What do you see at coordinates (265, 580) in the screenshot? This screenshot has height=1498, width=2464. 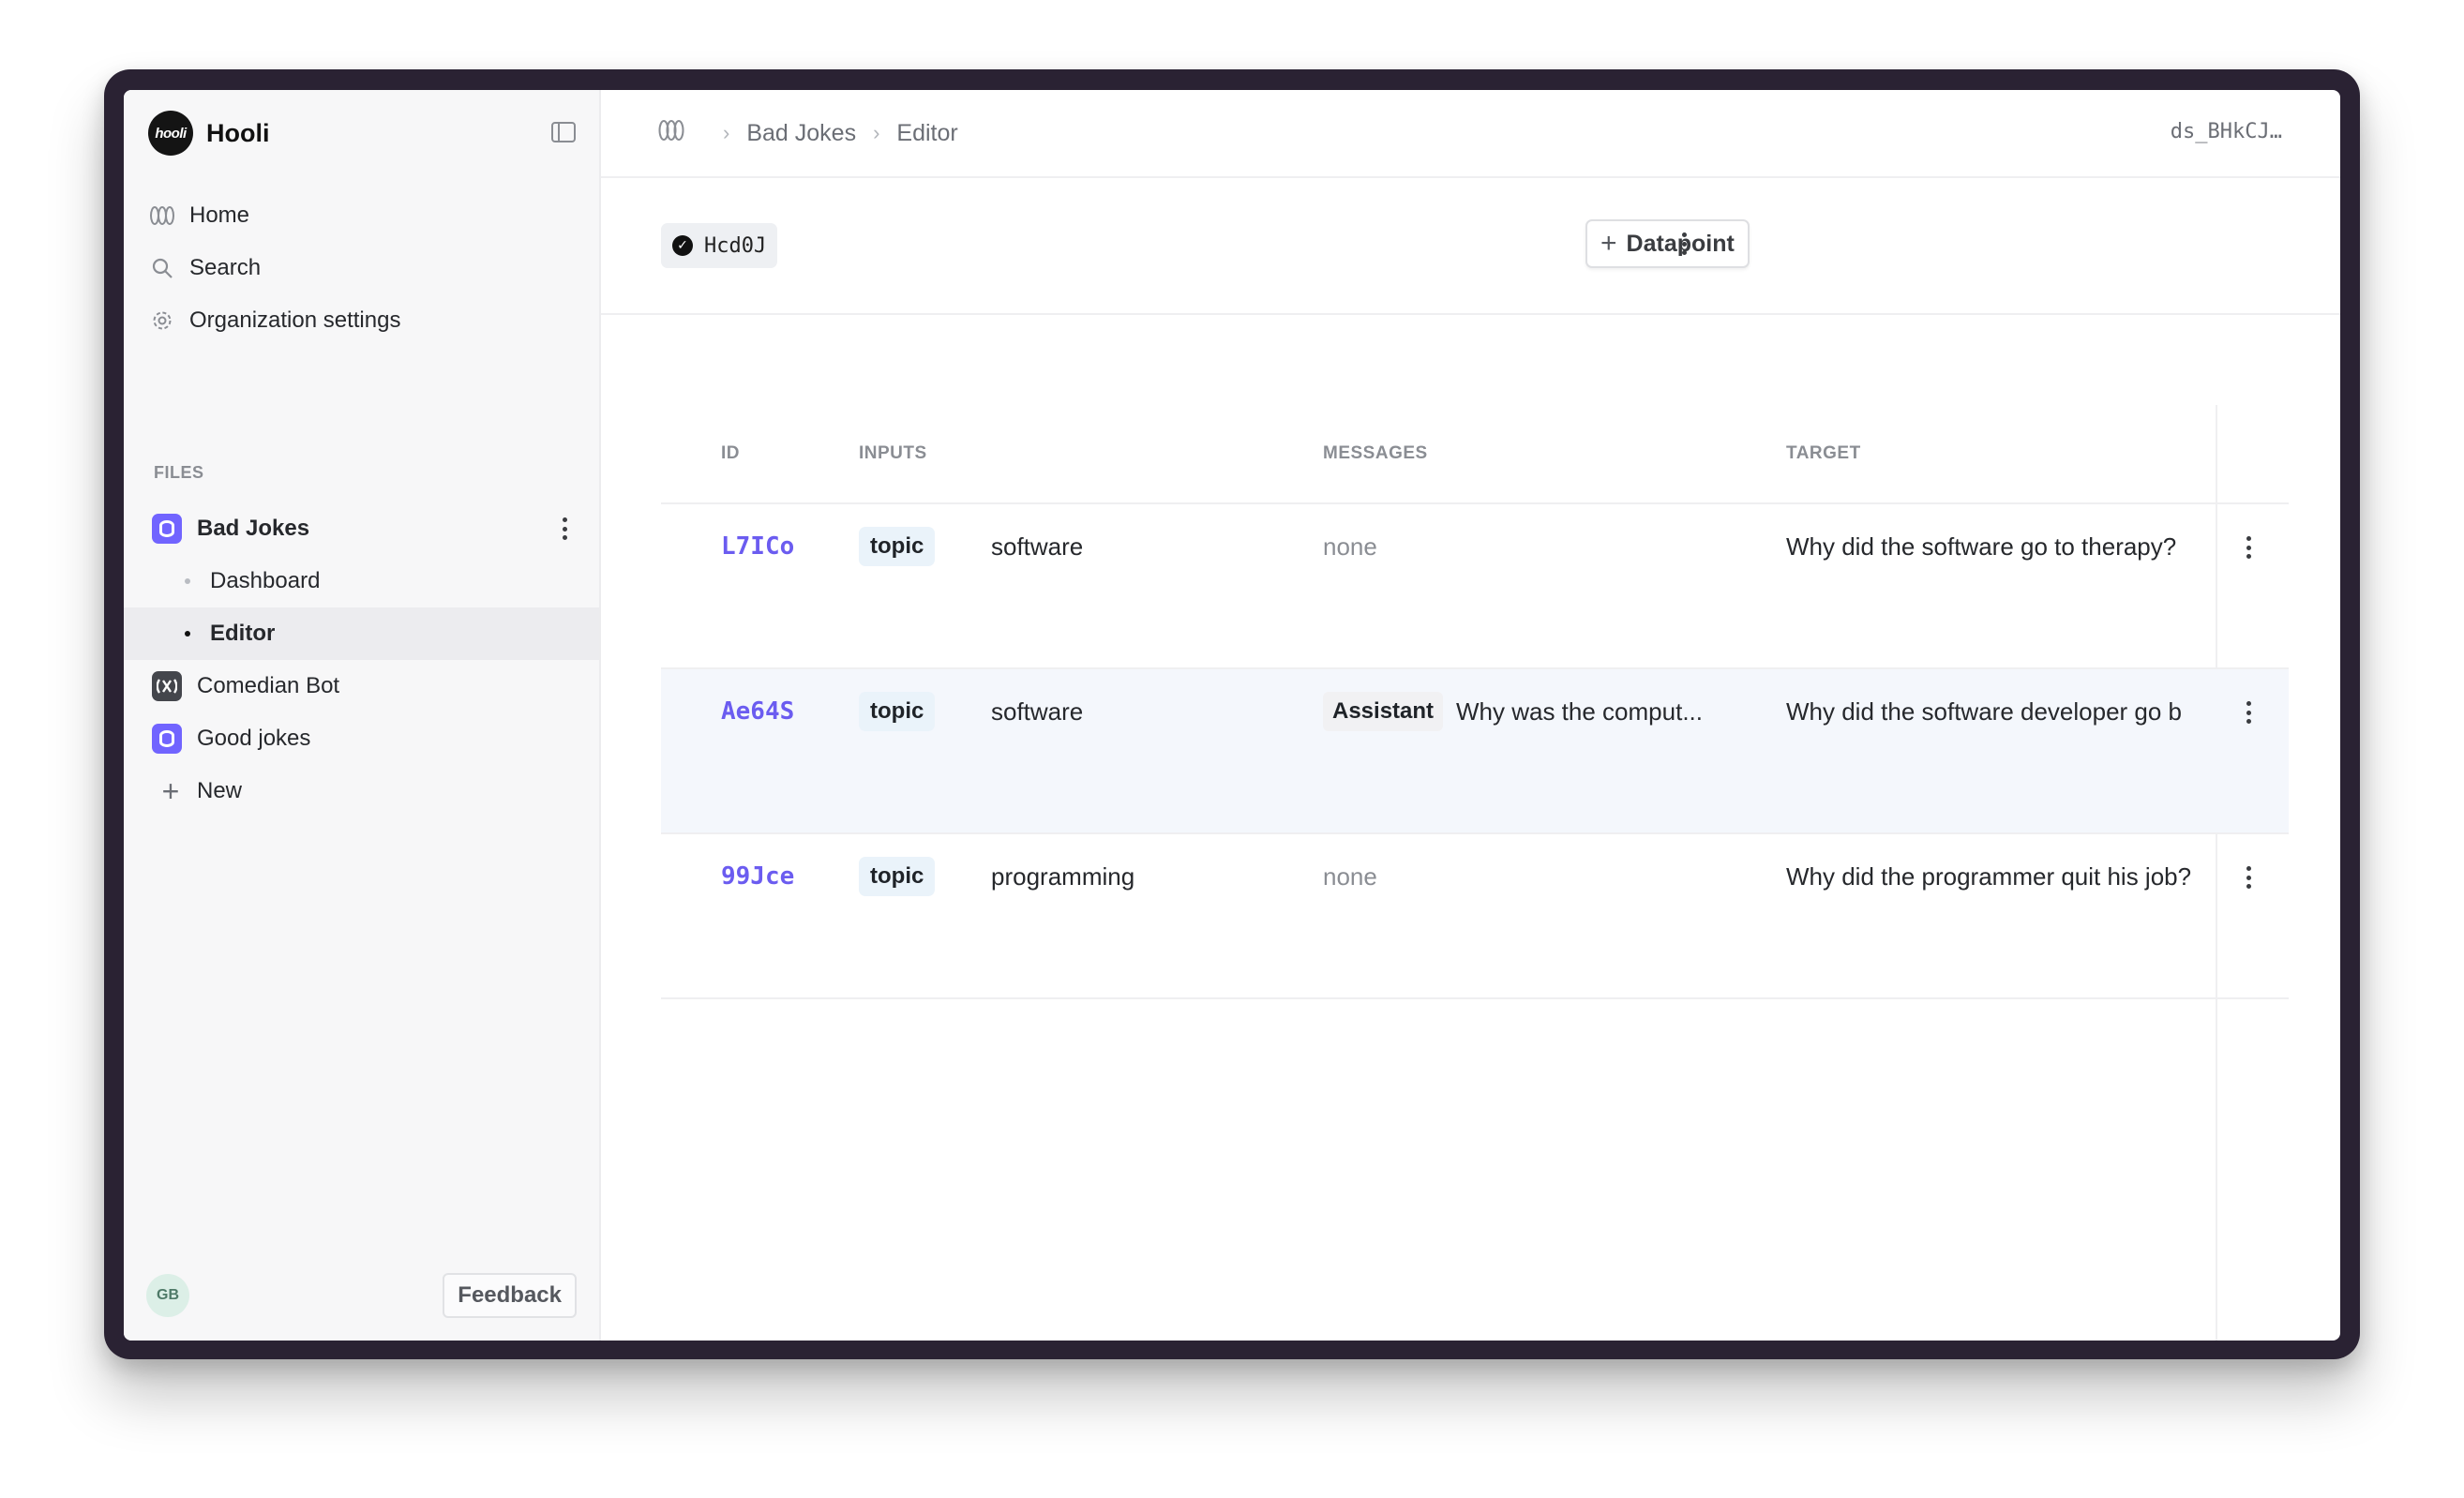 I see `file-item-label: Dashboard` at bounding box center [265, 580].